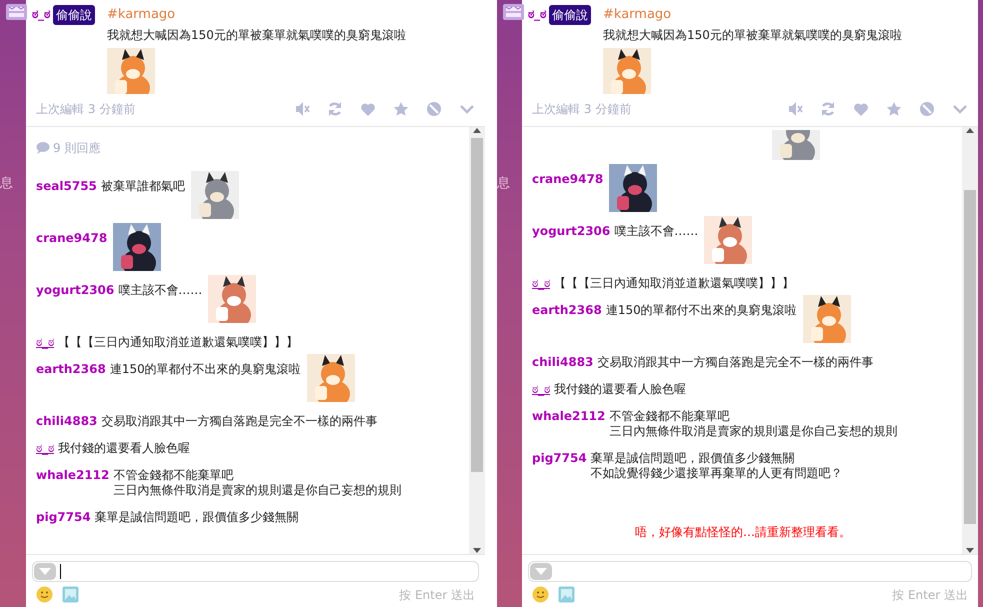 The image size is (983, 607). Describe the element at coordinates (66, 186) in the screenshot. I see `username: seal5755` at that location.